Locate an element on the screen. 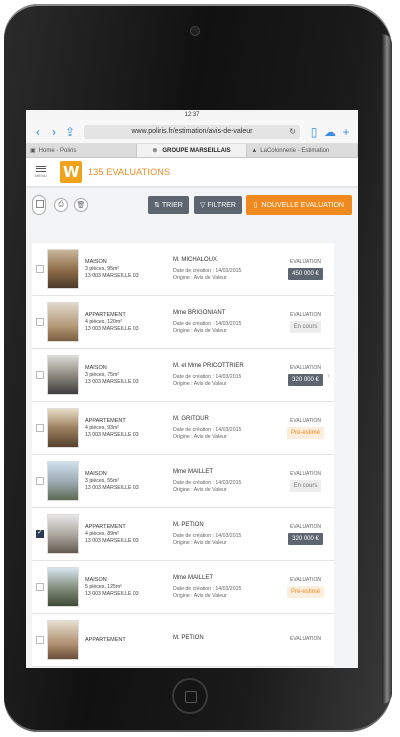  property-info: MAISON 5 pièces, 125m² 13 003 MARSEILLE 03 is located at coordinates (129, 587).